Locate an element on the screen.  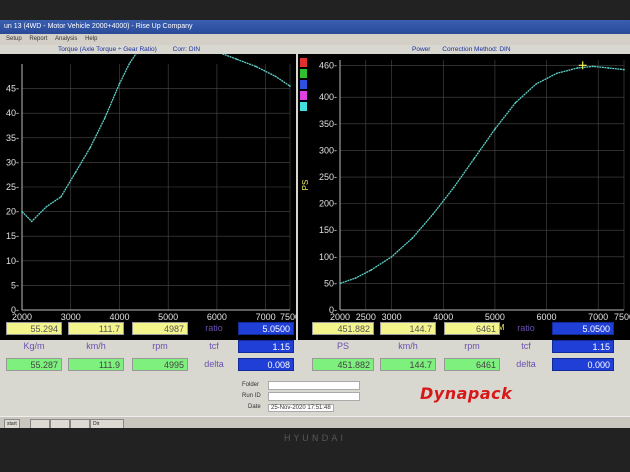
power-panel-header: Power Correction Method: DIN is located at coordinates (461, 49).